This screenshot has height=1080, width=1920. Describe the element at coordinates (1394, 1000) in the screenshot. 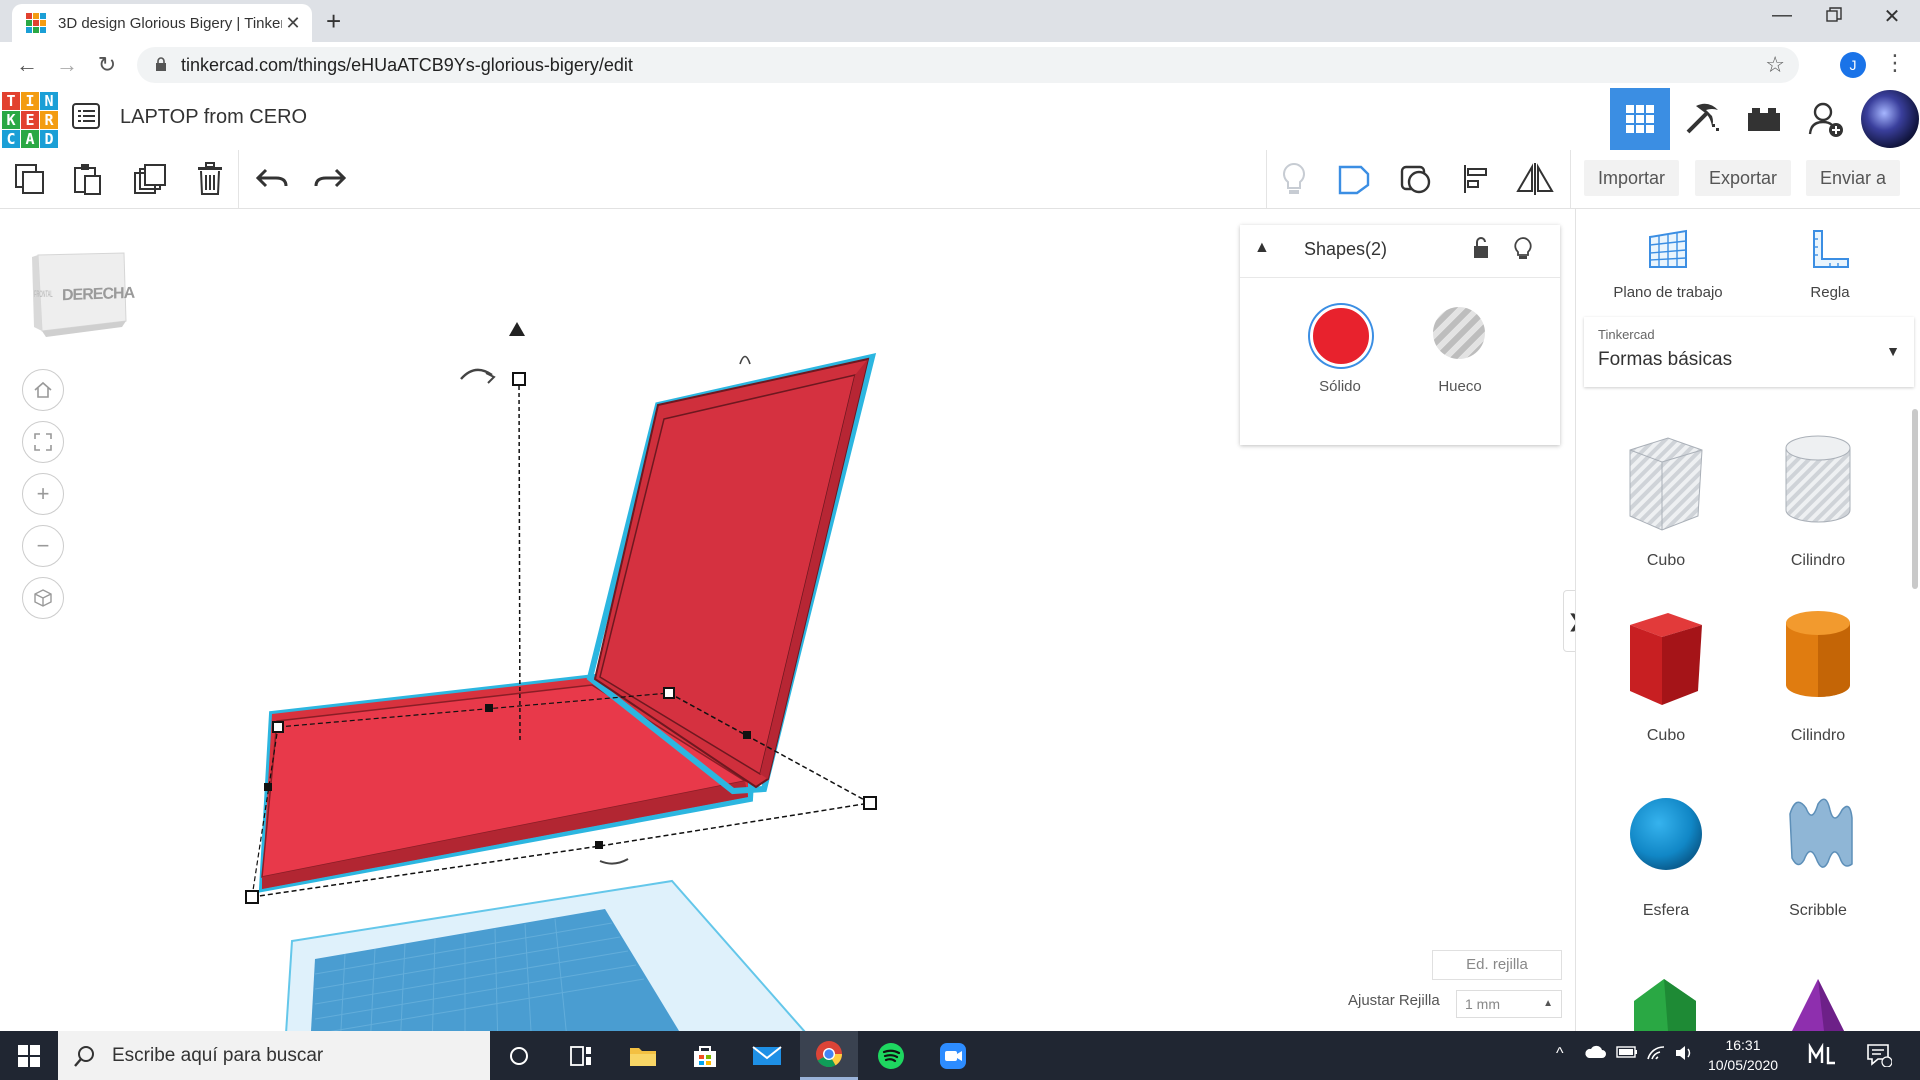

I see `snap-grid-label: Ajustar Rejilla` at that location.